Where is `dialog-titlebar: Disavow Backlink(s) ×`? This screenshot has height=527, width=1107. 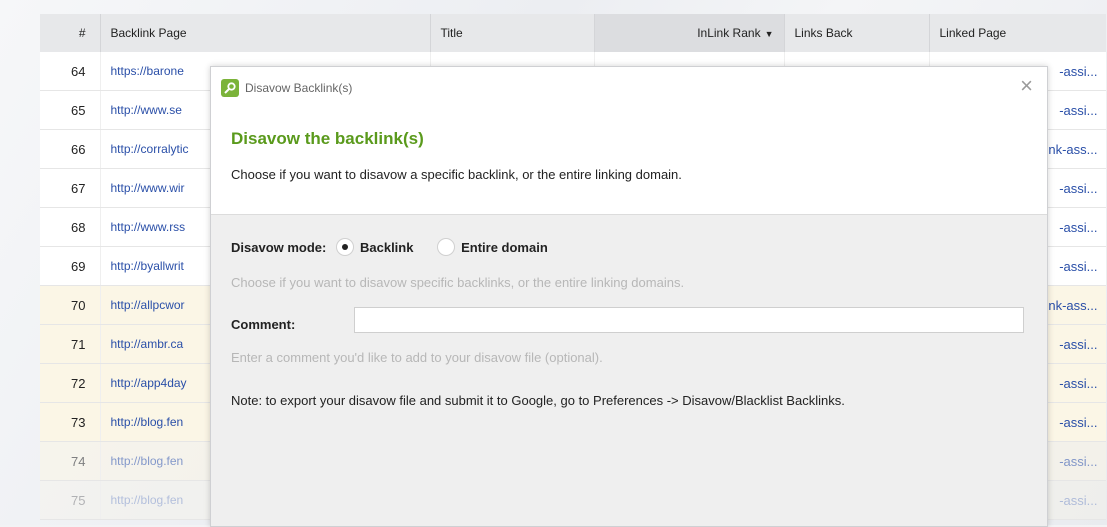
dialog-titlebar: Disavow Backlink(s) × is located at coordinates (629, 87).